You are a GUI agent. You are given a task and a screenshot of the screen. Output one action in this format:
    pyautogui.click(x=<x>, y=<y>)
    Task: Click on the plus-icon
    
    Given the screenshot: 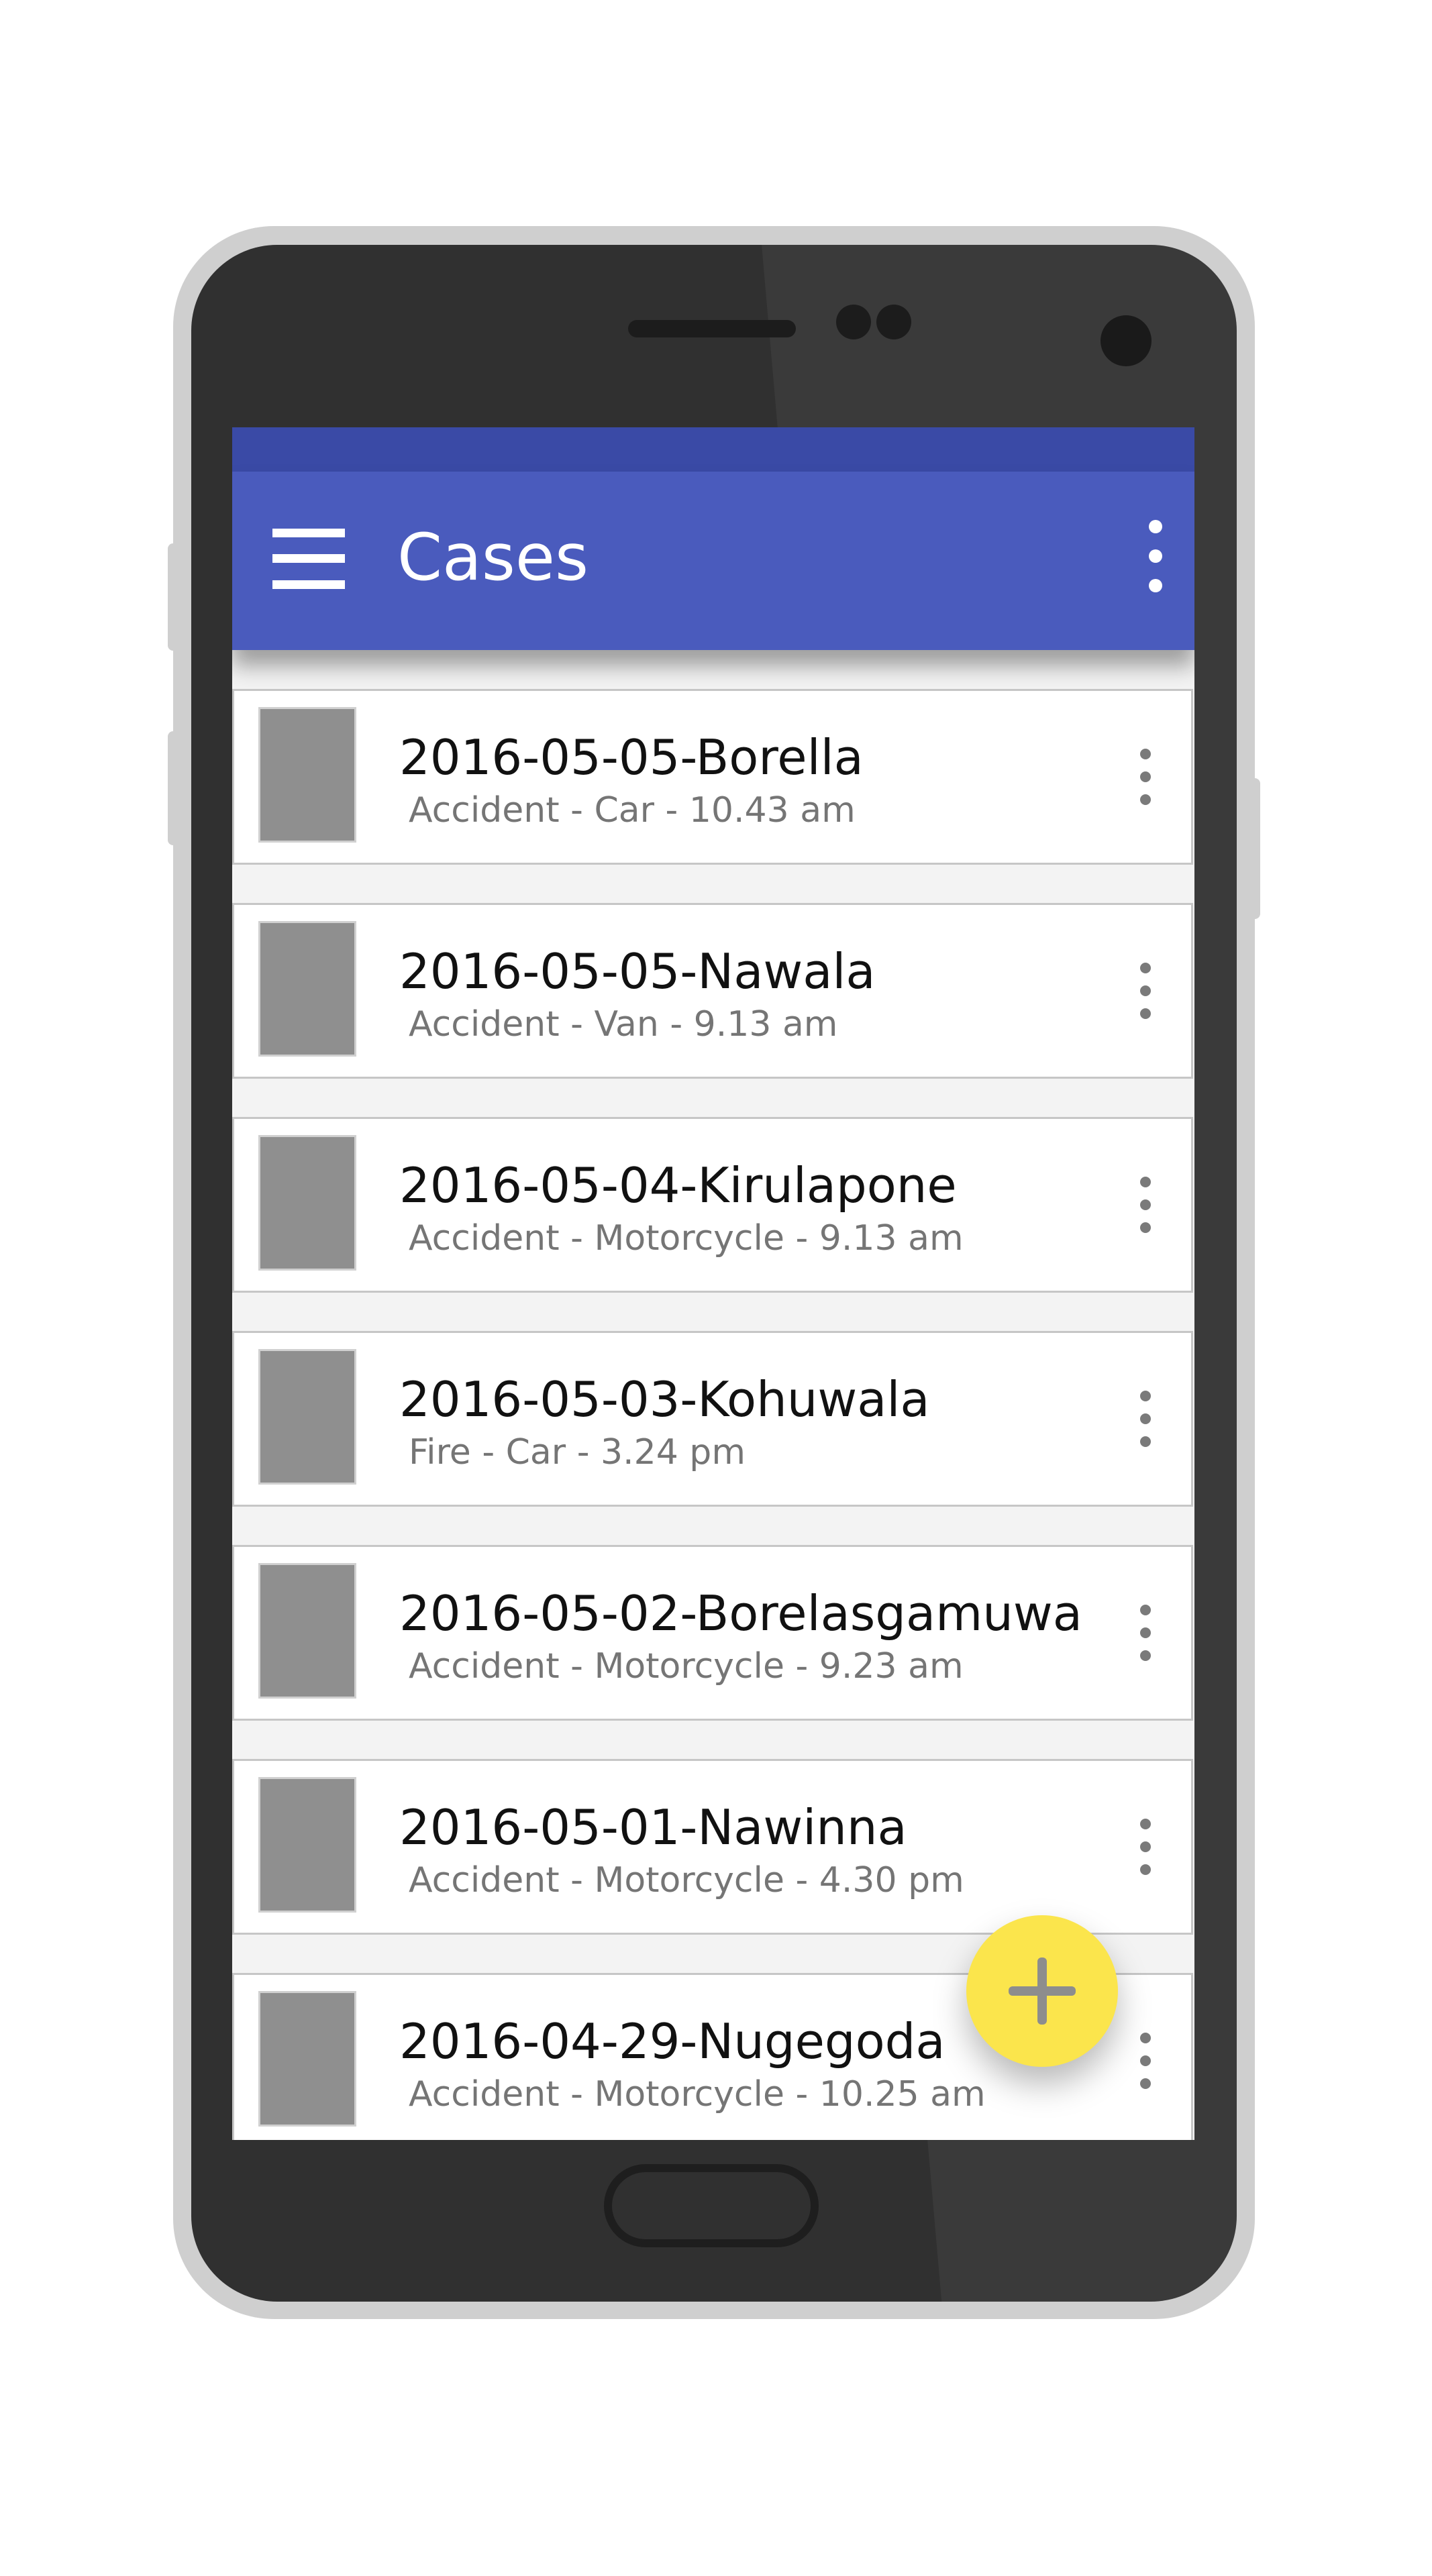 What is the action you would take?
    pyautogui.click(x=1042, y=1991)
    